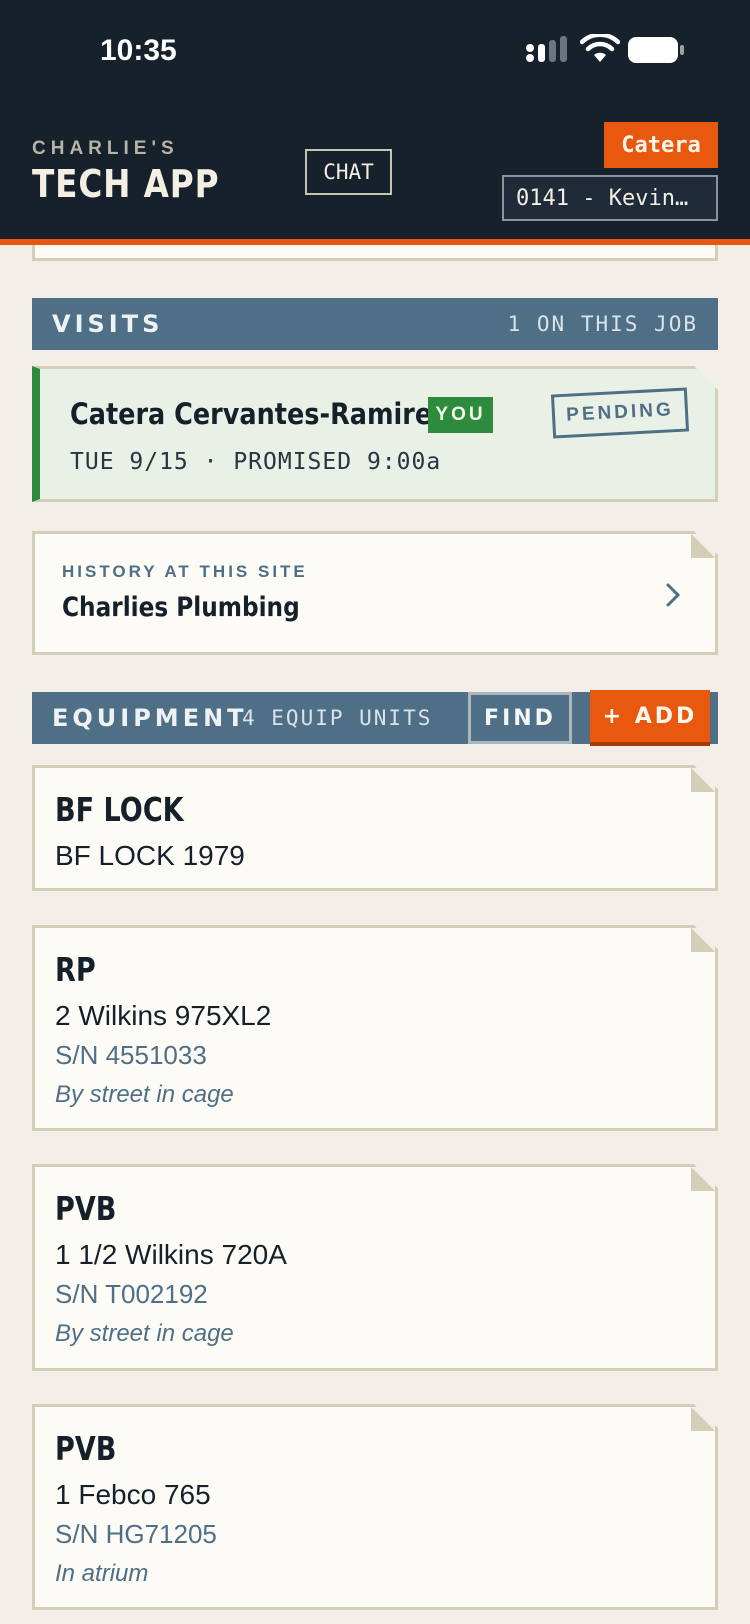  I want to click on equipment-model: 1 Febco 765, so click(133, 1494).